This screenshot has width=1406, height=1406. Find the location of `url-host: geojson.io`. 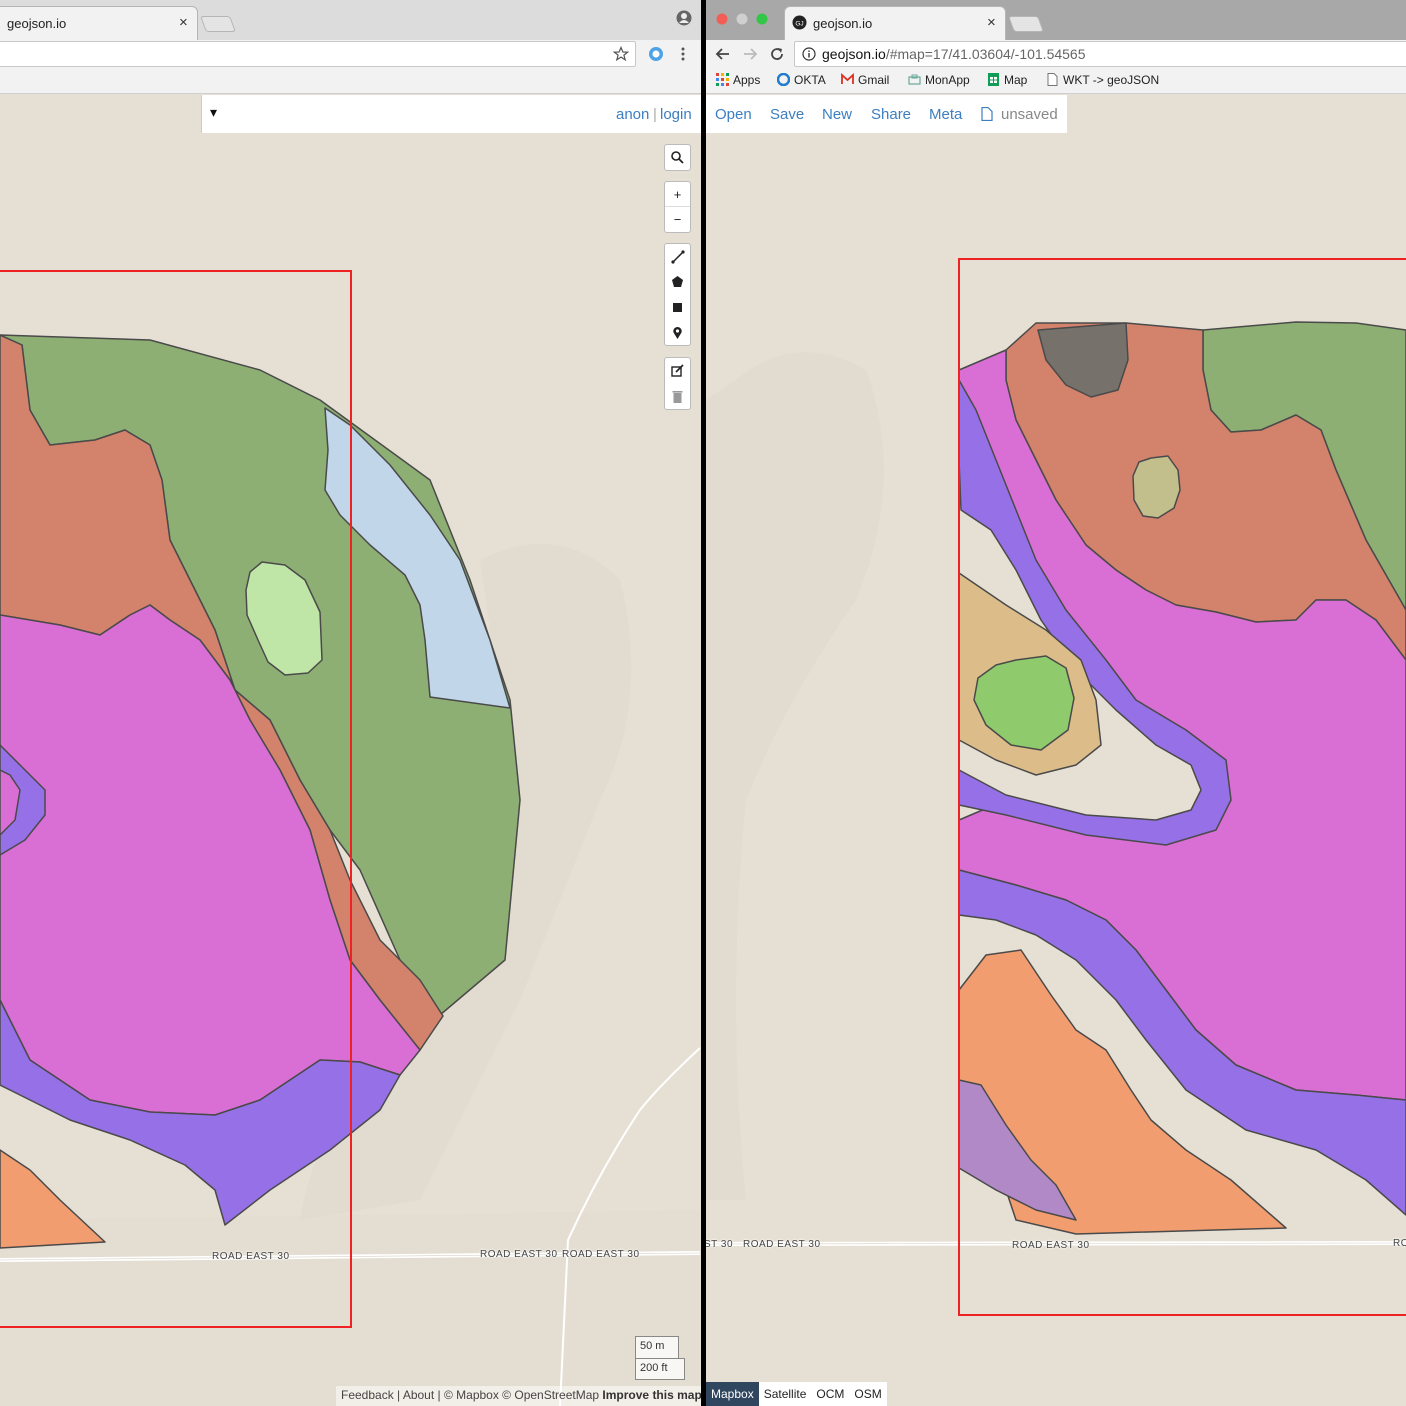

url-host: geojson.io is located at coordinates (854, 54).